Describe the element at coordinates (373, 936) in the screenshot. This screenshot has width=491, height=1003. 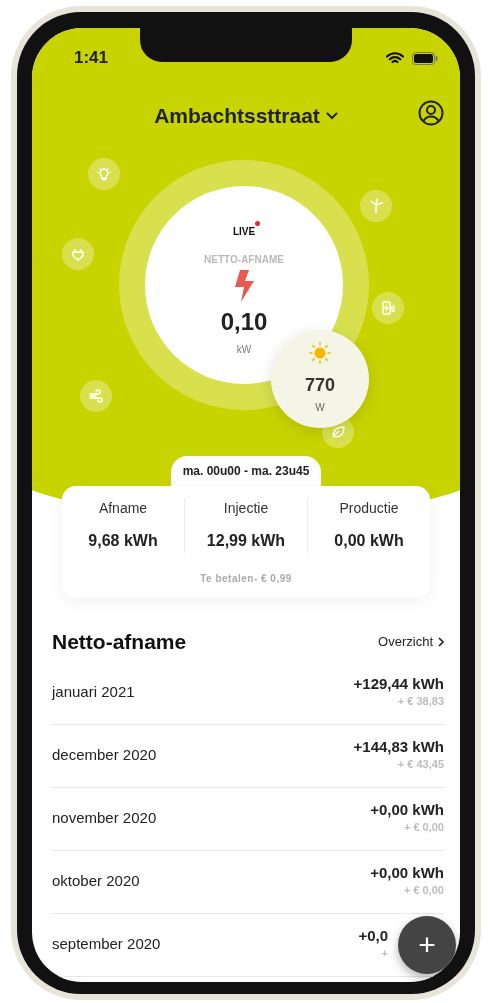
I see `energy-value: +0,0` at that location.